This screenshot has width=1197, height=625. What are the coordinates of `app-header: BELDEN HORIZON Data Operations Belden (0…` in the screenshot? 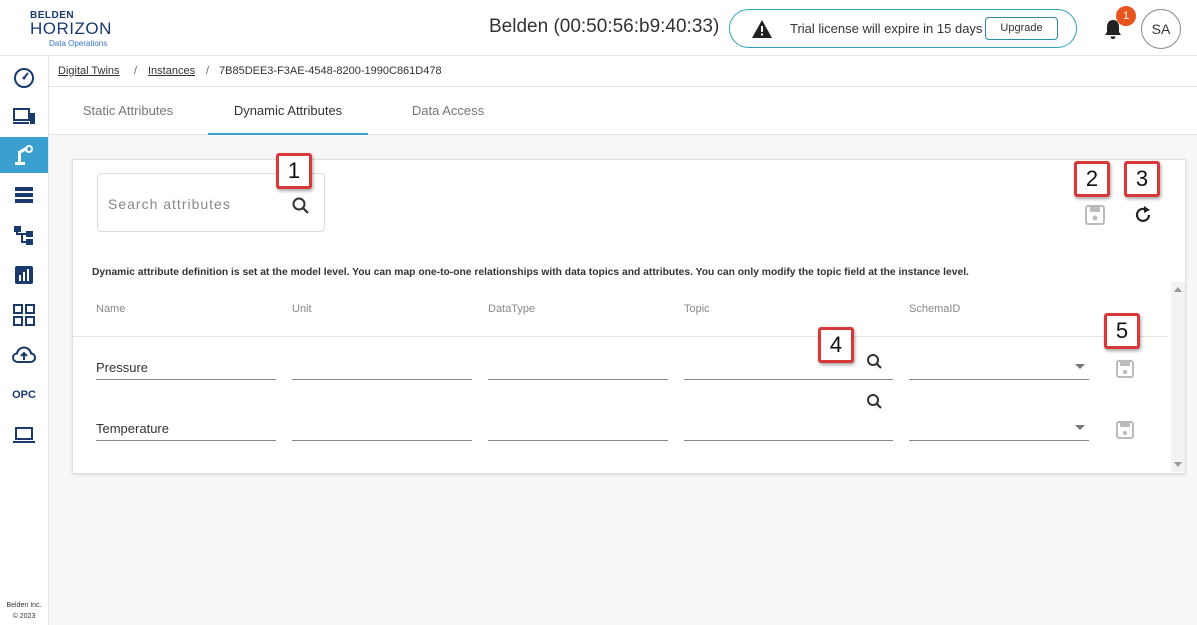 It's located at (598, 28).